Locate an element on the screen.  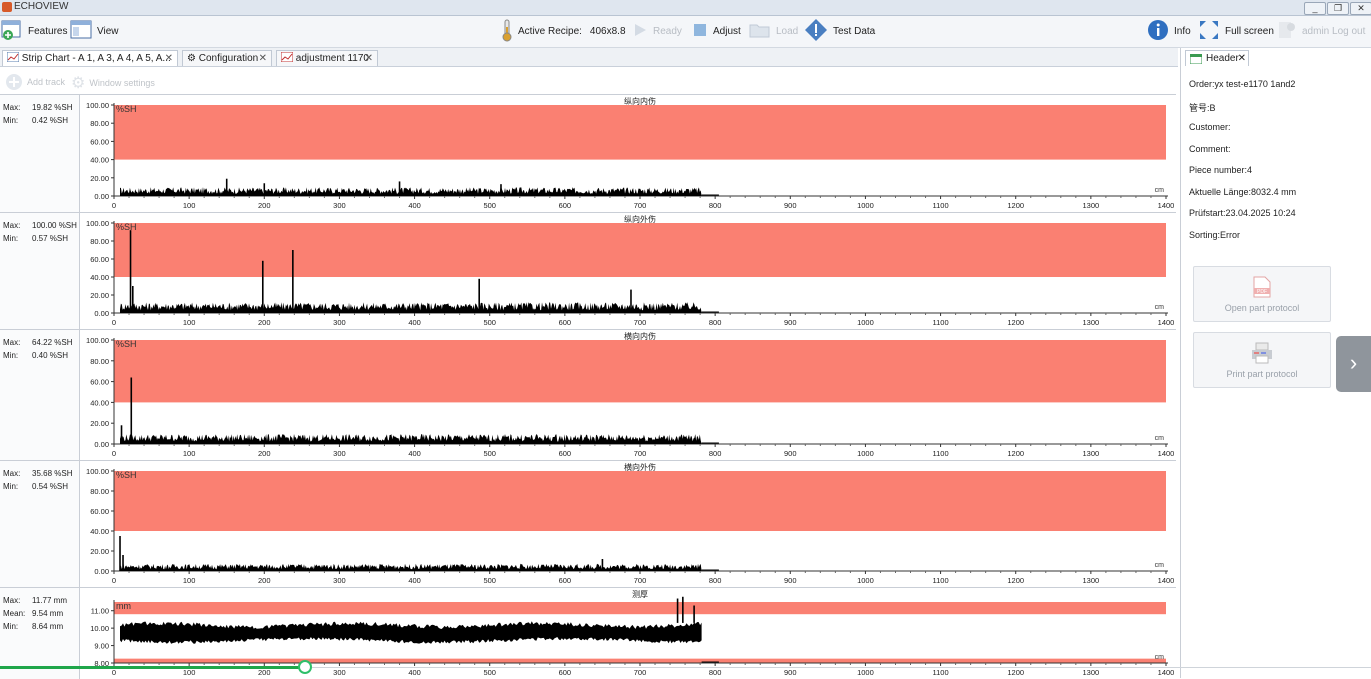
y-tick-label: 11.00 is located at coordinates (100, 611).